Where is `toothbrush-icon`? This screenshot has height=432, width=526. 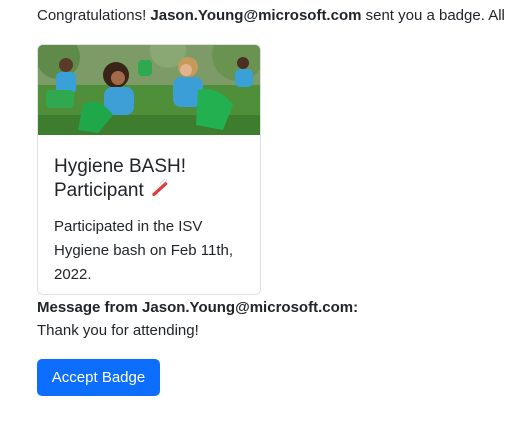 toothbrush-icon is located at coordinates (159, 188).